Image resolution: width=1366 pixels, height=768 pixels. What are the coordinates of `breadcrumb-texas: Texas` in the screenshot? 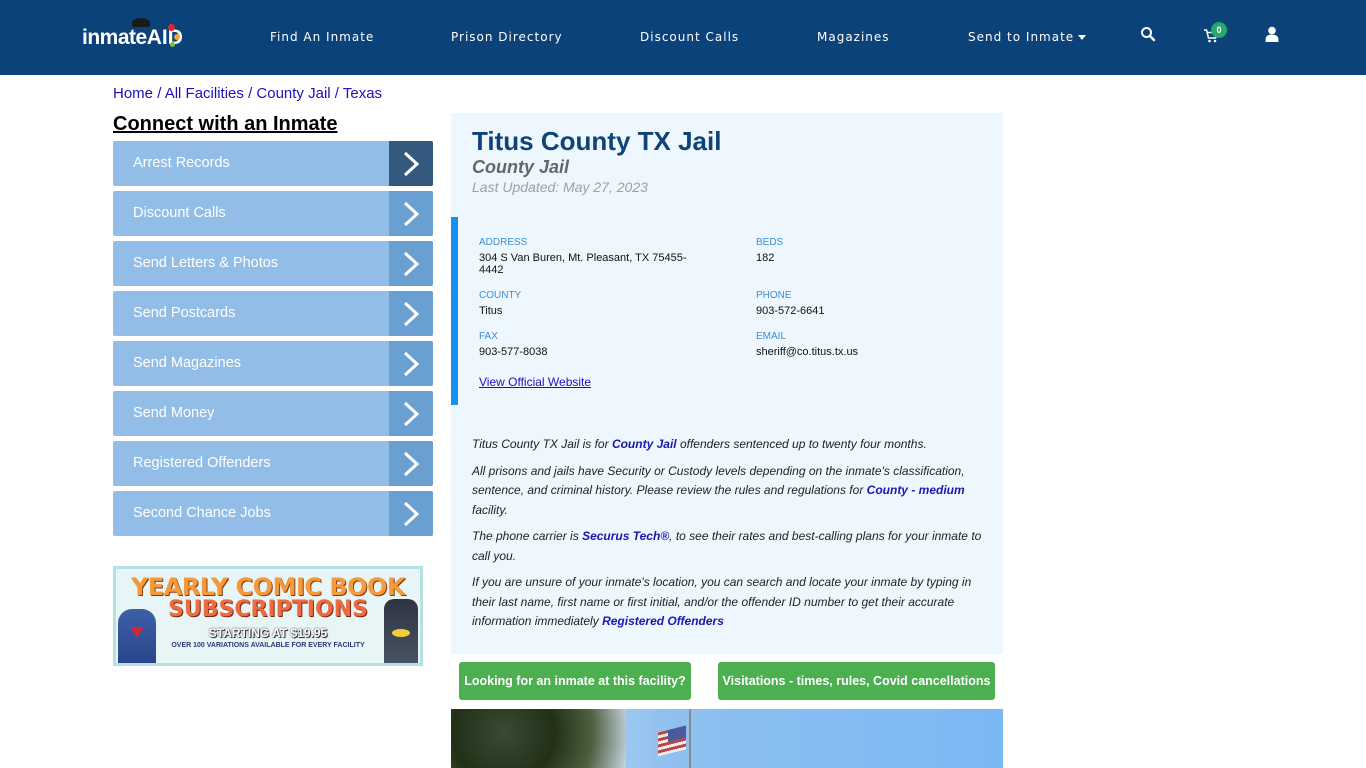 It's located at (362, 93).